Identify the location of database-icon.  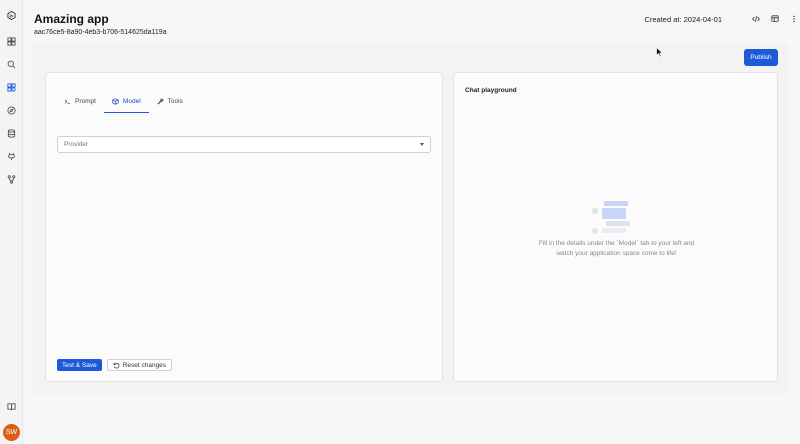
(11, 133).